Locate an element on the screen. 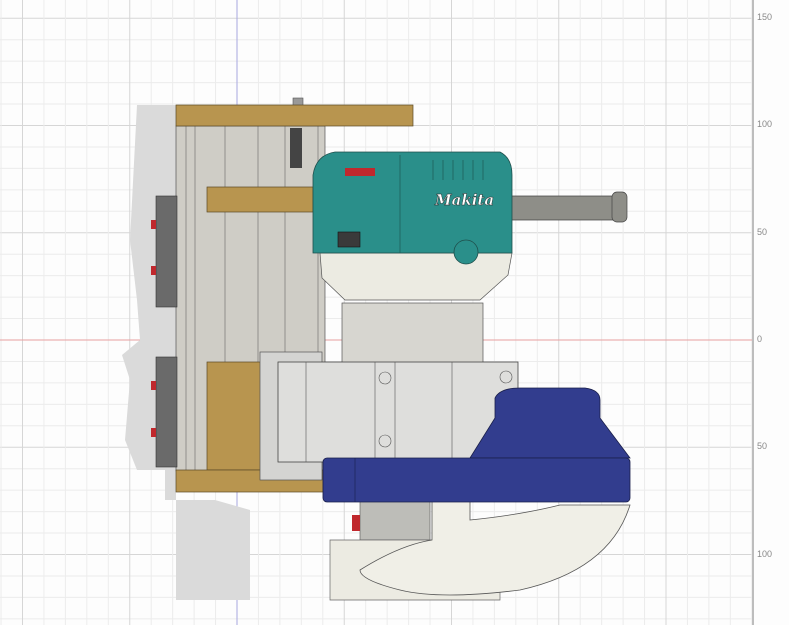 The image size is (789, 625). carriage-block-upper is located at coordinates (166, 251).